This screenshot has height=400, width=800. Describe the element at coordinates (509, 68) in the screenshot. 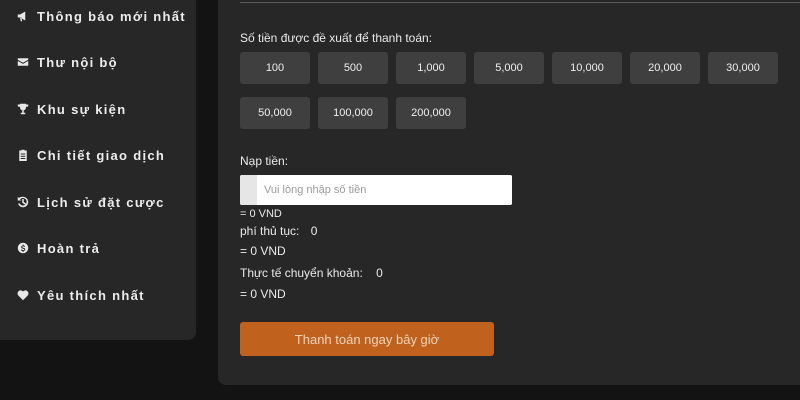

I see `amount-button-5000: 5,000` at that location.